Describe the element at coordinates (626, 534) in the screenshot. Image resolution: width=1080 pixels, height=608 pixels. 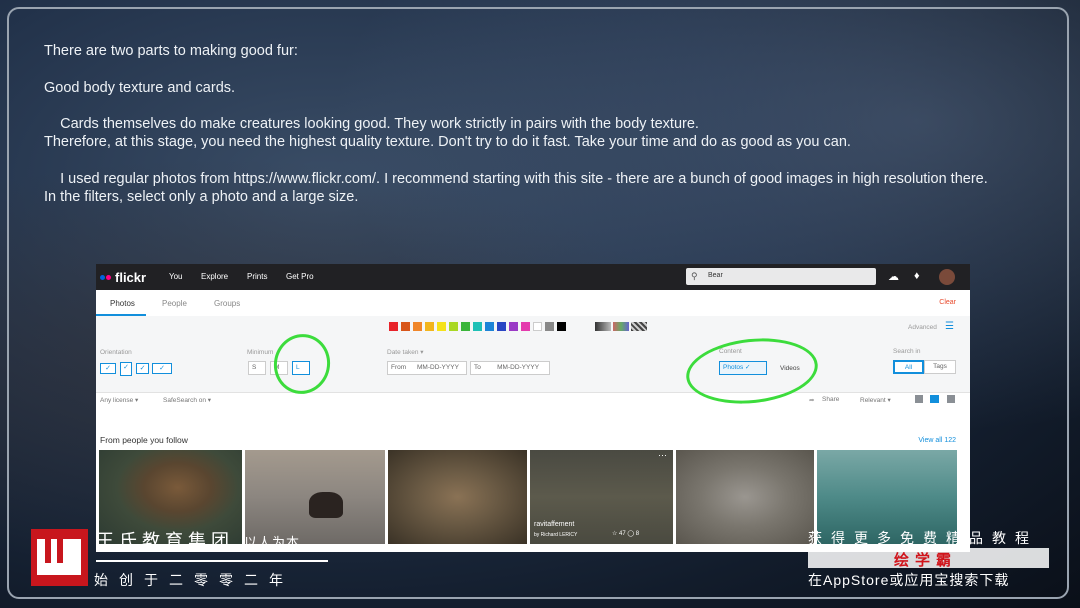
I see `photo-stats: ☆ 47 ◯ 8` at that location.